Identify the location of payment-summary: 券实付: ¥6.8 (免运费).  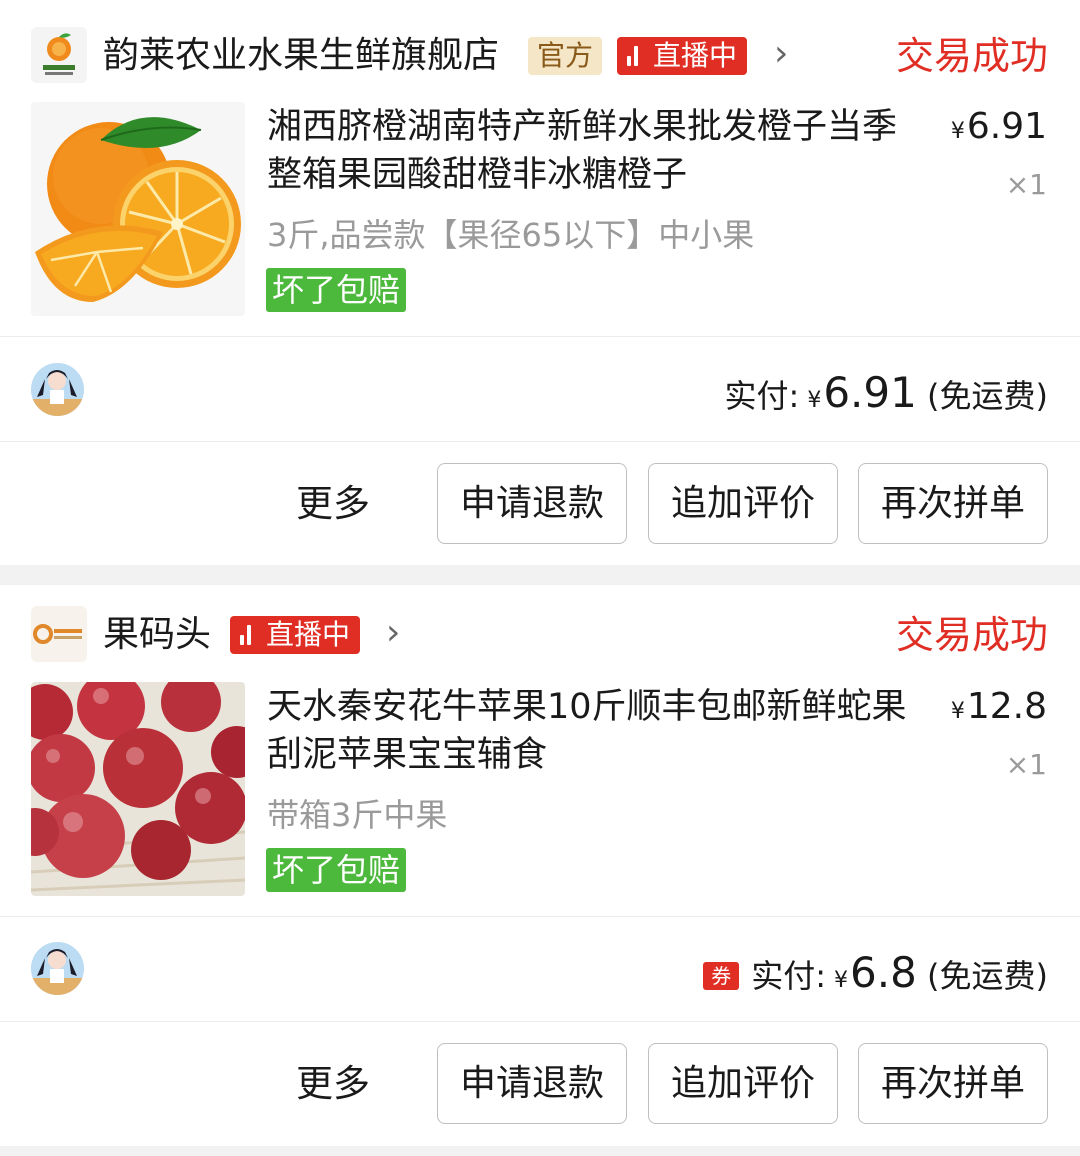
(875, 972).